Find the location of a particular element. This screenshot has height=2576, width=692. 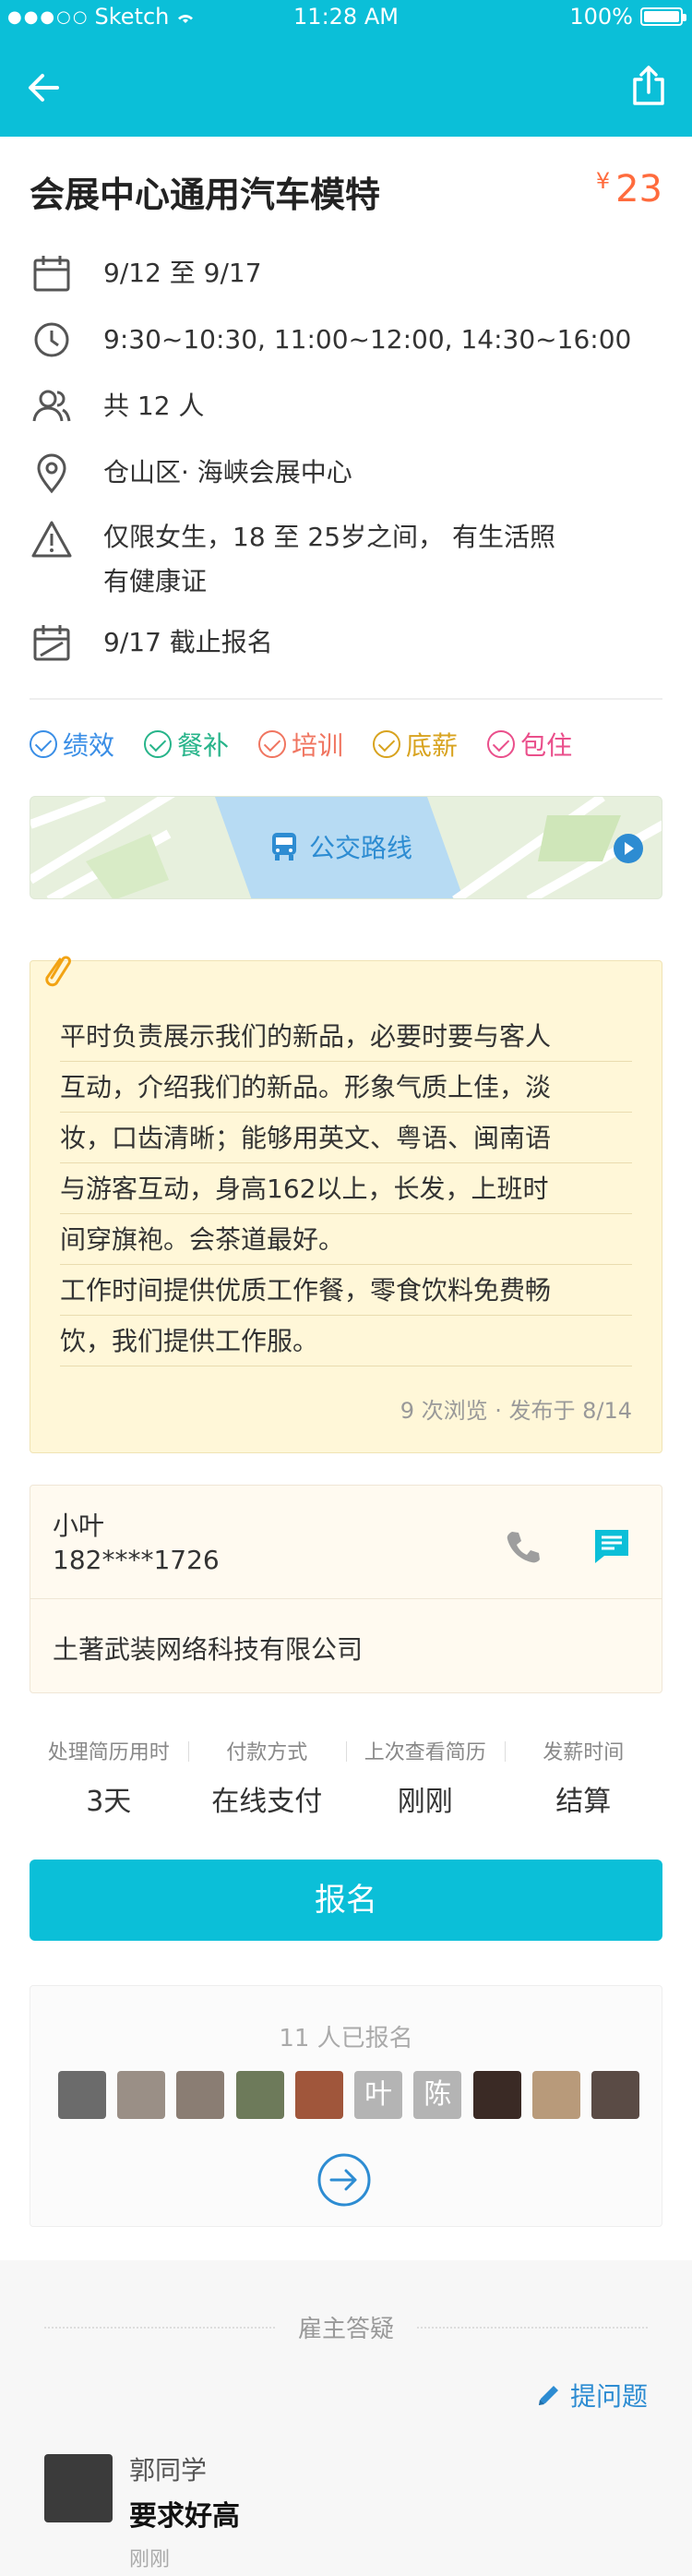

bus-route-map: 公交路线 is located at coordinates (346, 847).